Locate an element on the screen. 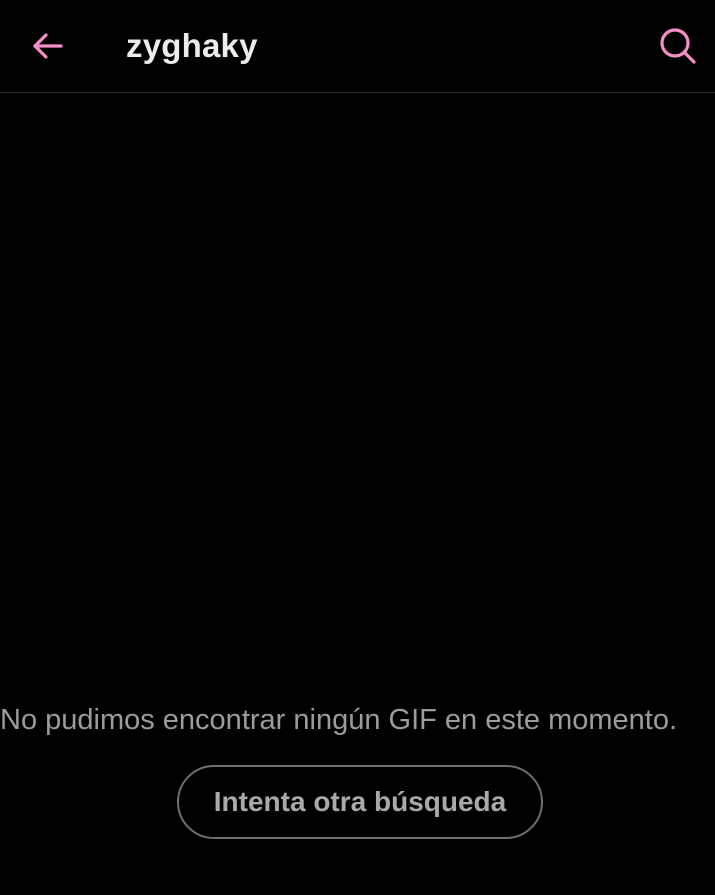 This screenshot has width=715, height=895. search-query-text: zyghaky is located at coordinates (192, 46).